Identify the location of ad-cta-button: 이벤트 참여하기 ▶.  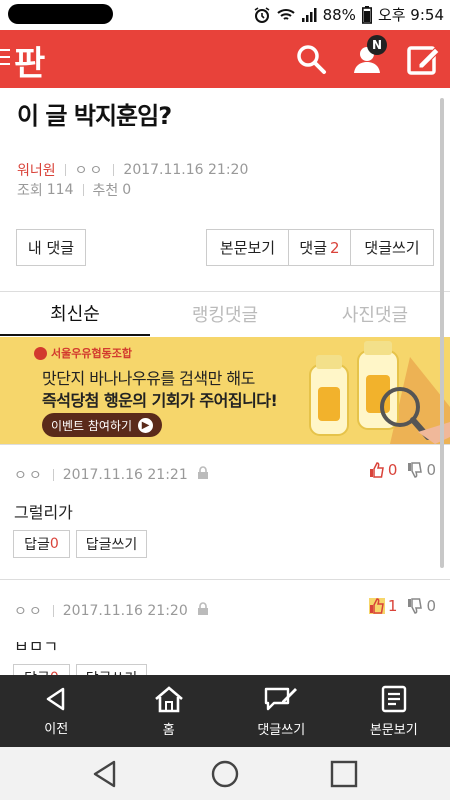
(102, 425).